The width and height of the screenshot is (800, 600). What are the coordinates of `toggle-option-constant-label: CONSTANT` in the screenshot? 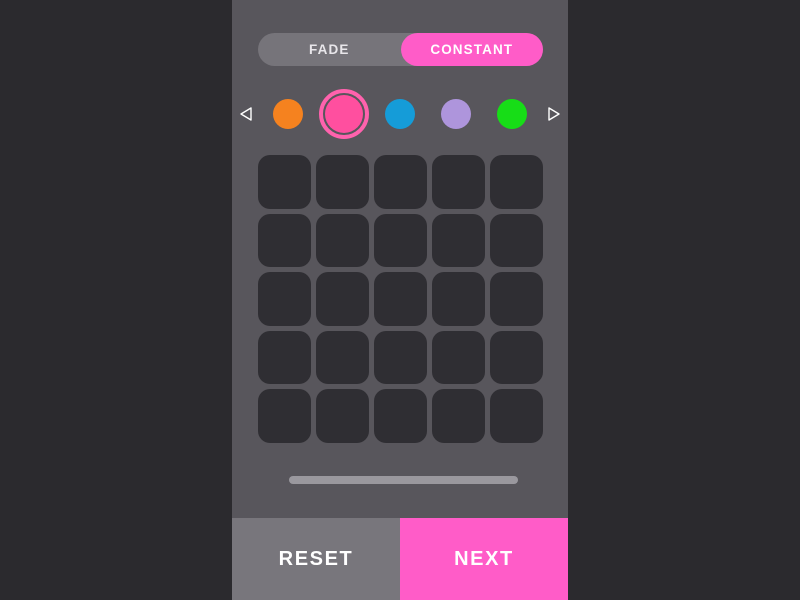 It's located at (472, 49).